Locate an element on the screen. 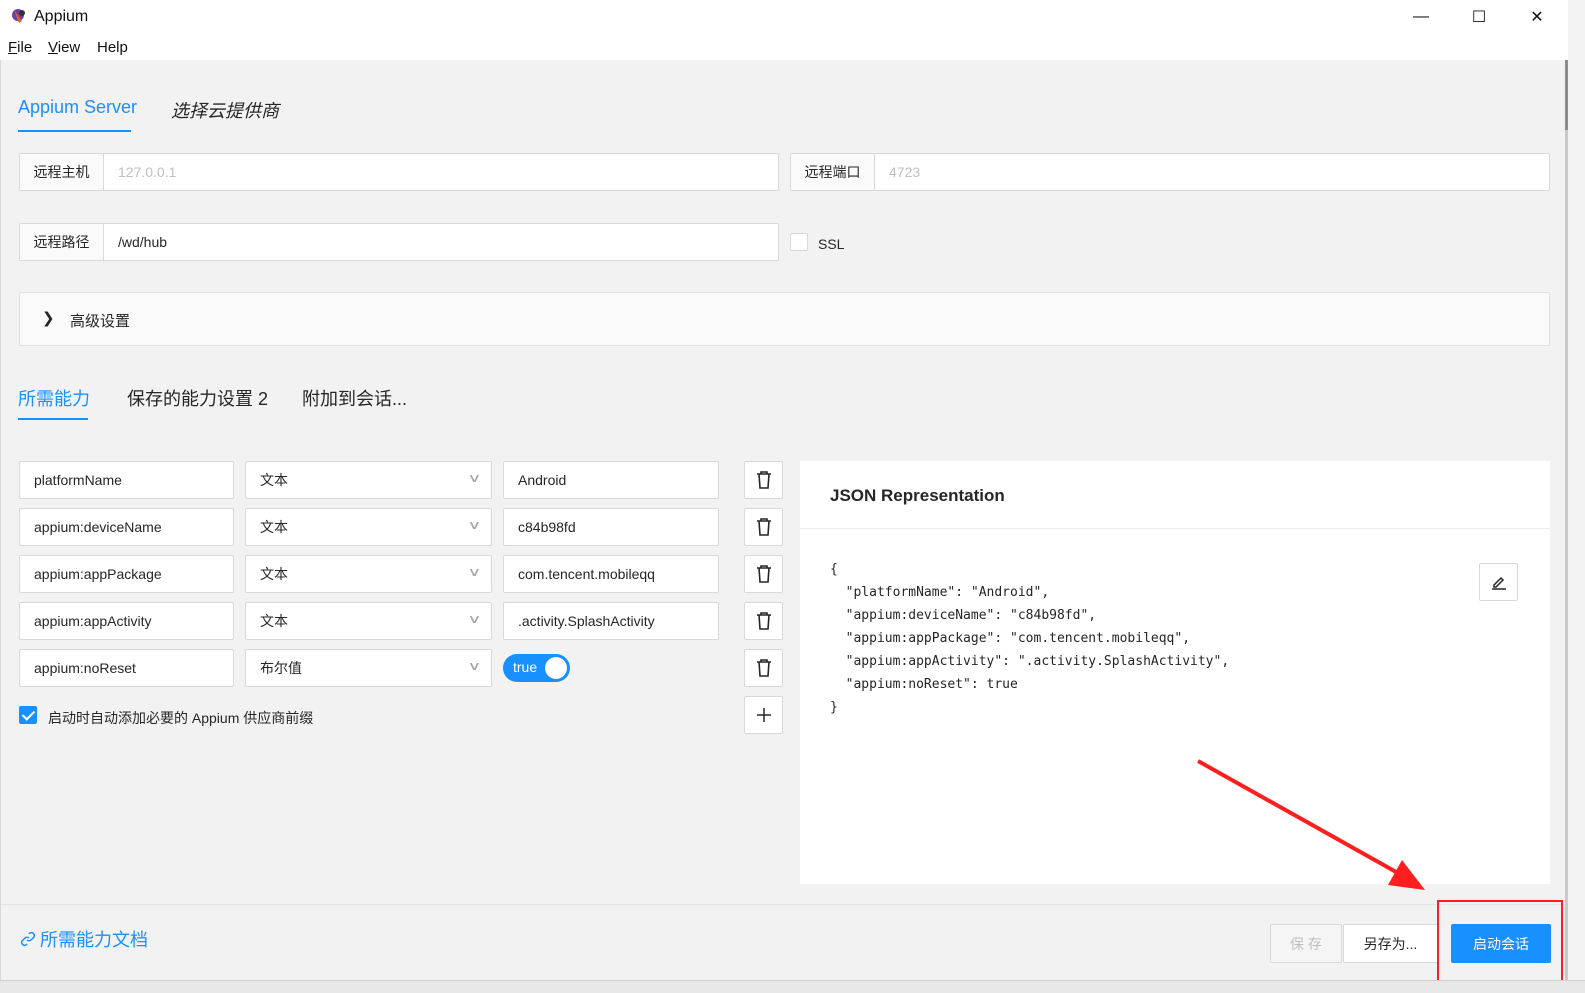 The height and width of the screenshot is (993, 1585). switch-label: true is located at coordinates (525, 667).